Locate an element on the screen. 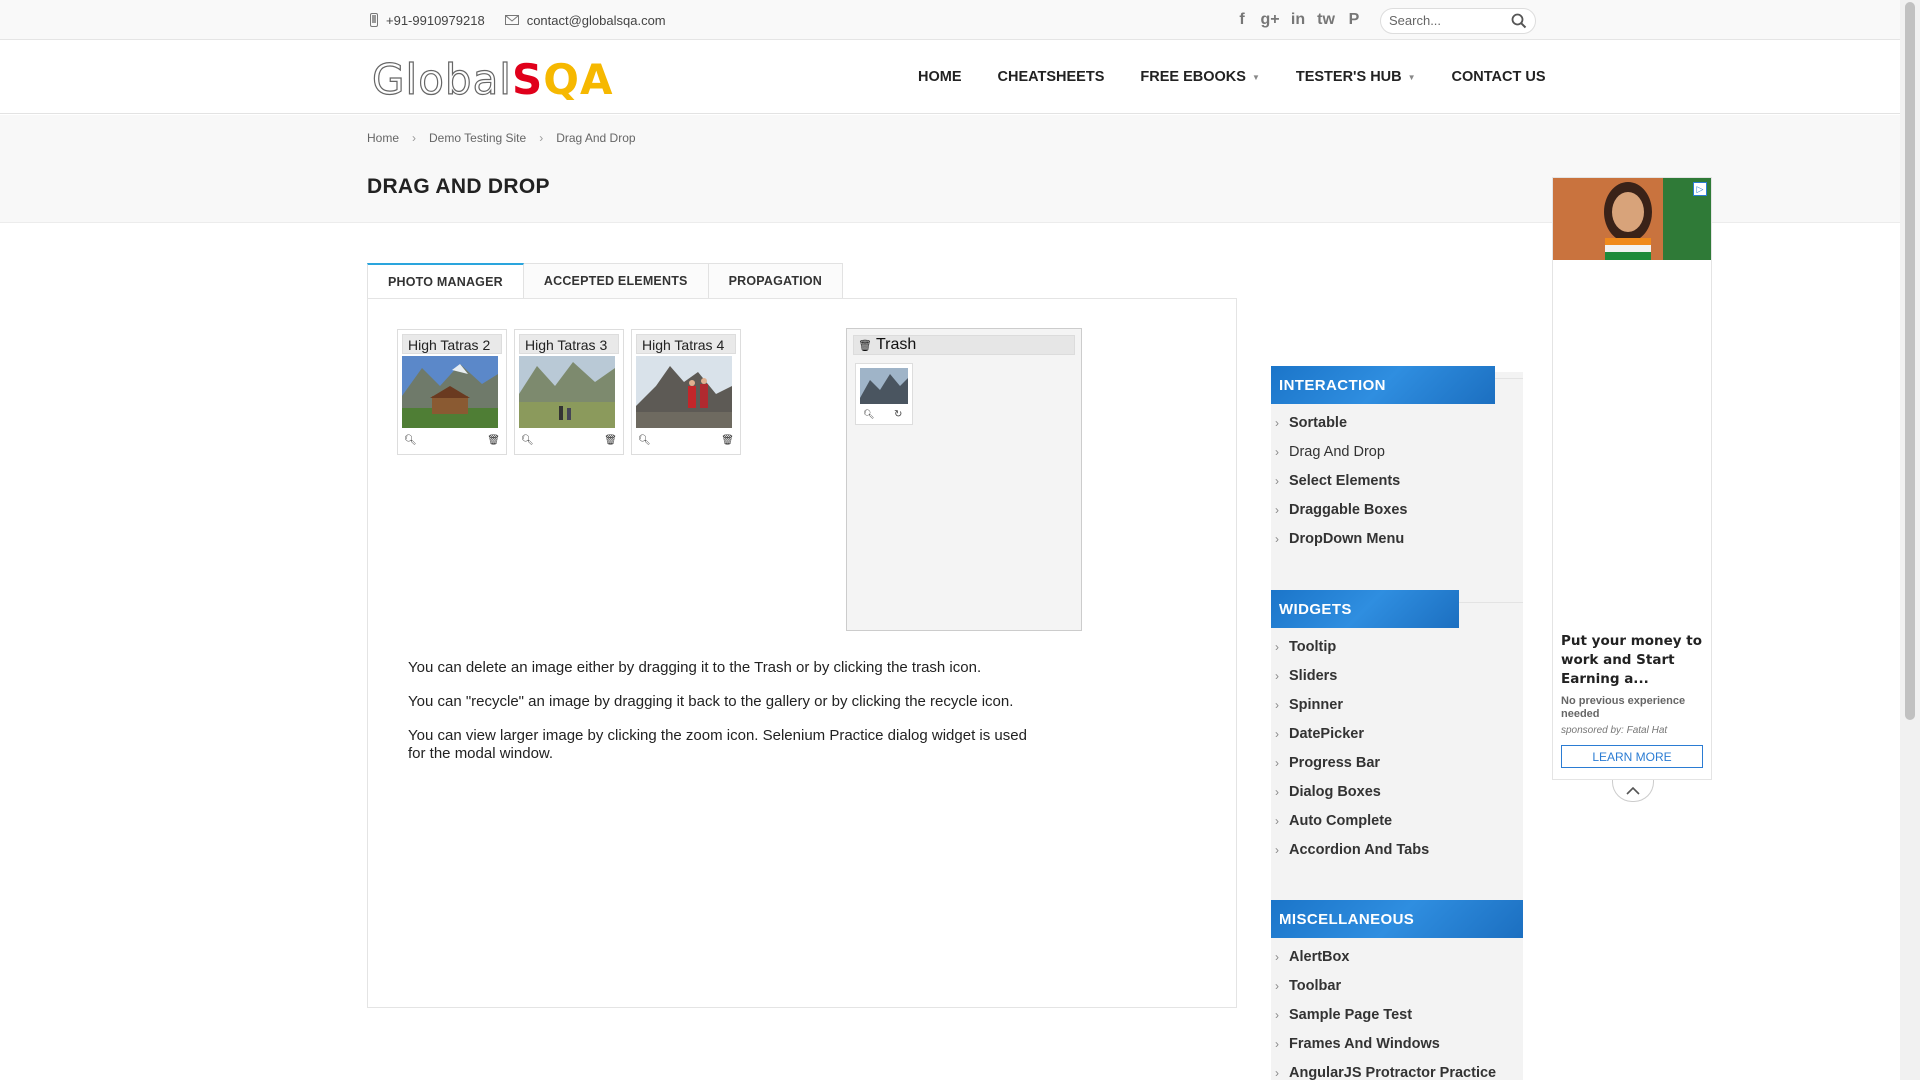 The image size is (1920, 1080). social-links: f g+ in tw P is located at coordinates (1298, 20).